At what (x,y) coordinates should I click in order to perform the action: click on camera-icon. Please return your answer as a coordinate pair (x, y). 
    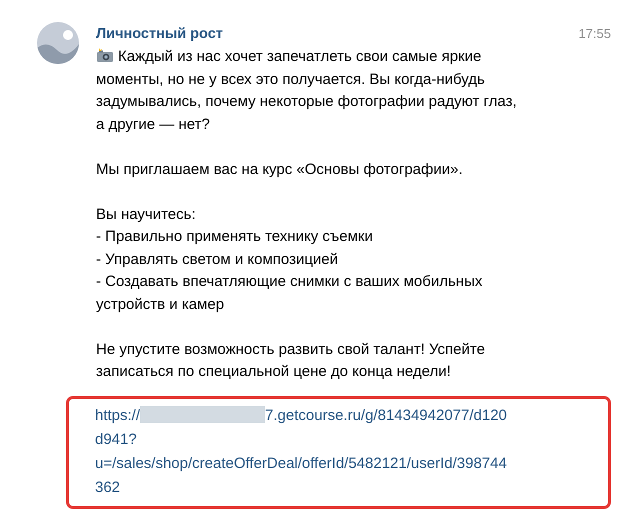
    Looking at the image, I should click on (105, 55).